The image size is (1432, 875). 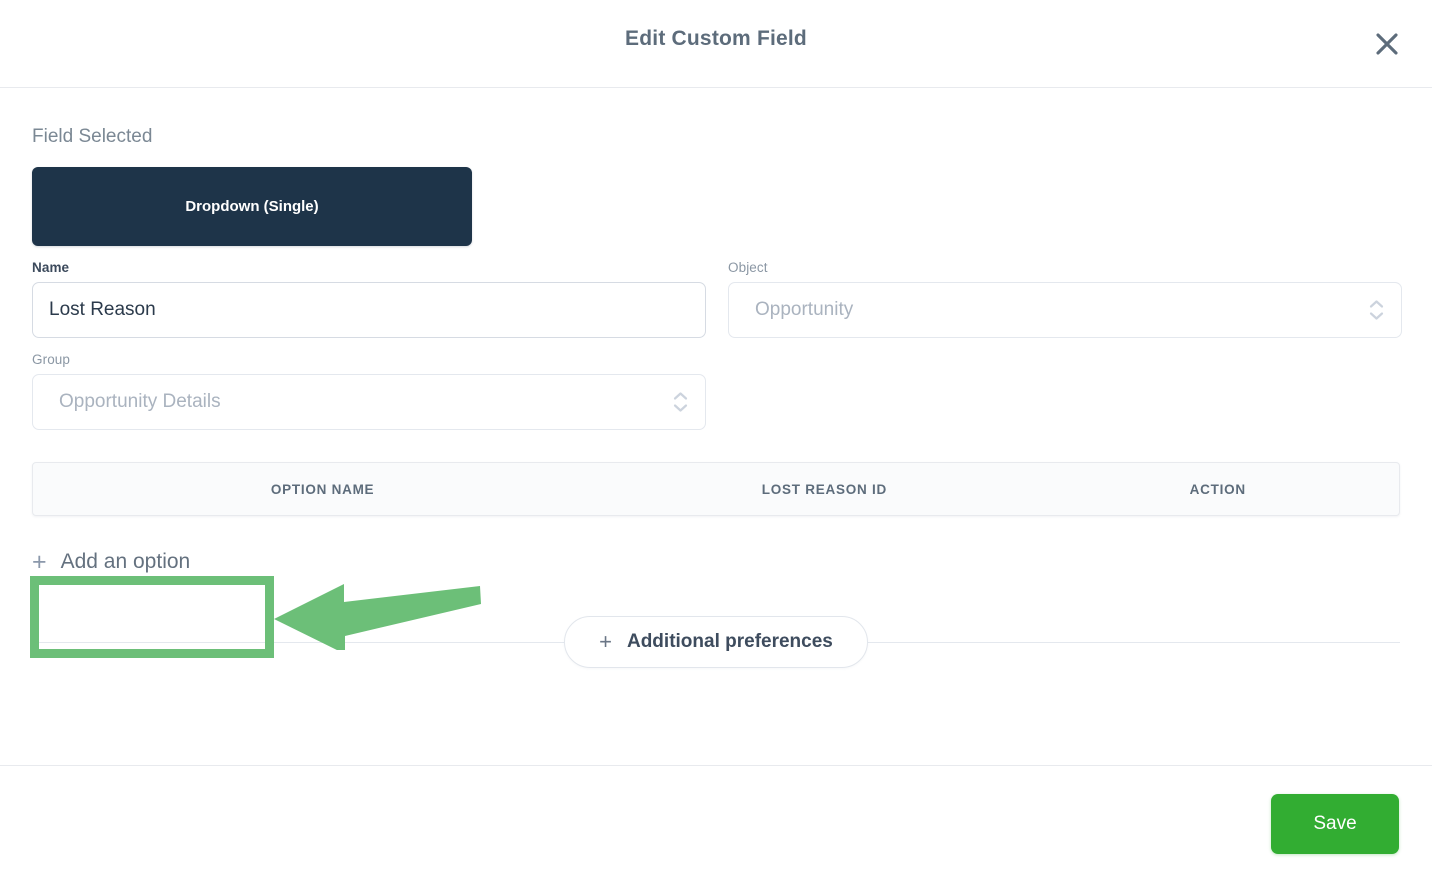 I want to click on object-select-value: Opportunity, so click(x=804, y=309).